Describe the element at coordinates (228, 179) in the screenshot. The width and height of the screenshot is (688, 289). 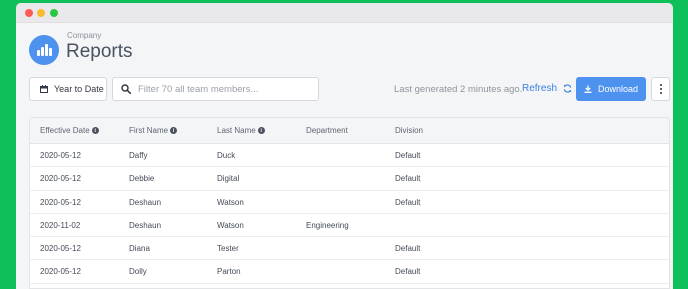
I see `cell-last-name: Digital` at that location.